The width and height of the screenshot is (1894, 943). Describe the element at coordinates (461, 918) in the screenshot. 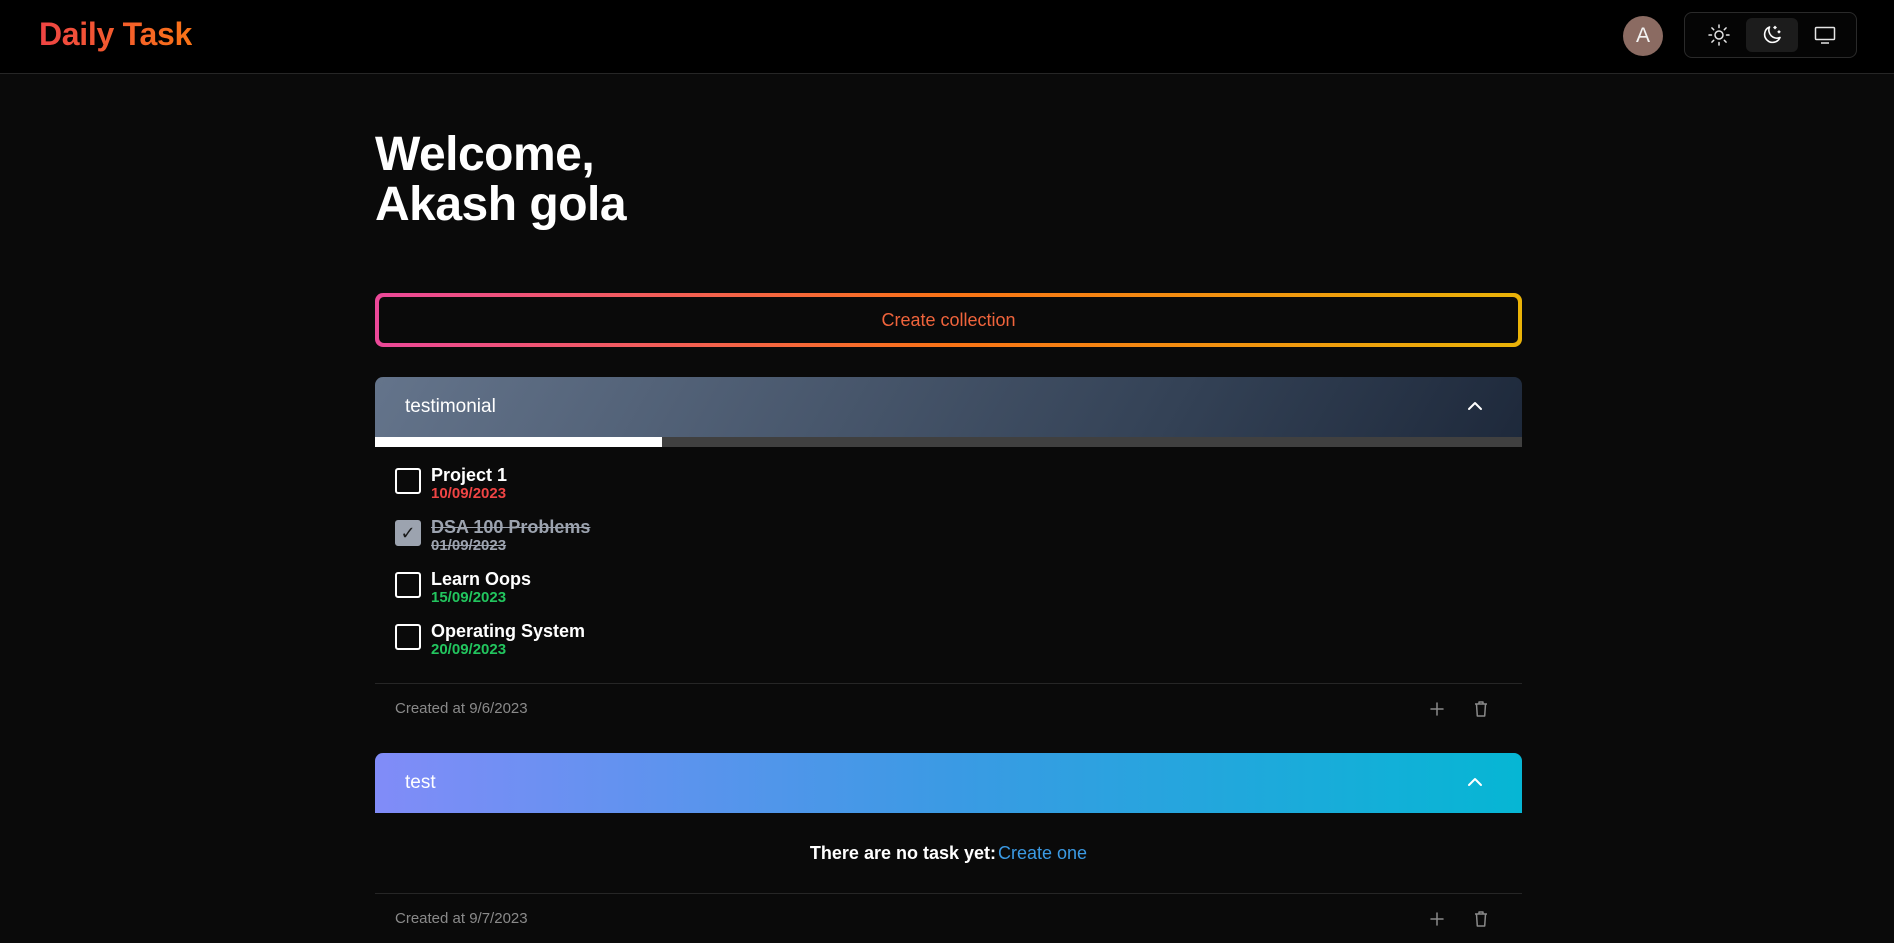

I see `created-at-text: Created at 9/7/2023` at that location.